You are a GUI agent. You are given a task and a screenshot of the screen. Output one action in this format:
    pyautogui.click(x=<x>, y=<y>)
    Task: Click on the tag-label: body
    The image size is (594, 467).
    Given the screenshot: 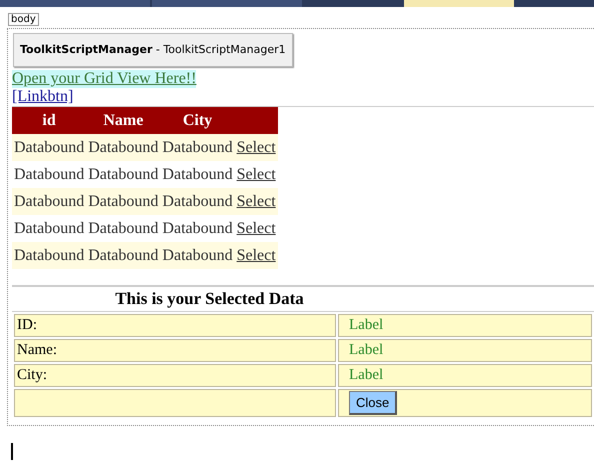 What is the action you would take?
    pyautogui.click(x=23, y=19)
    